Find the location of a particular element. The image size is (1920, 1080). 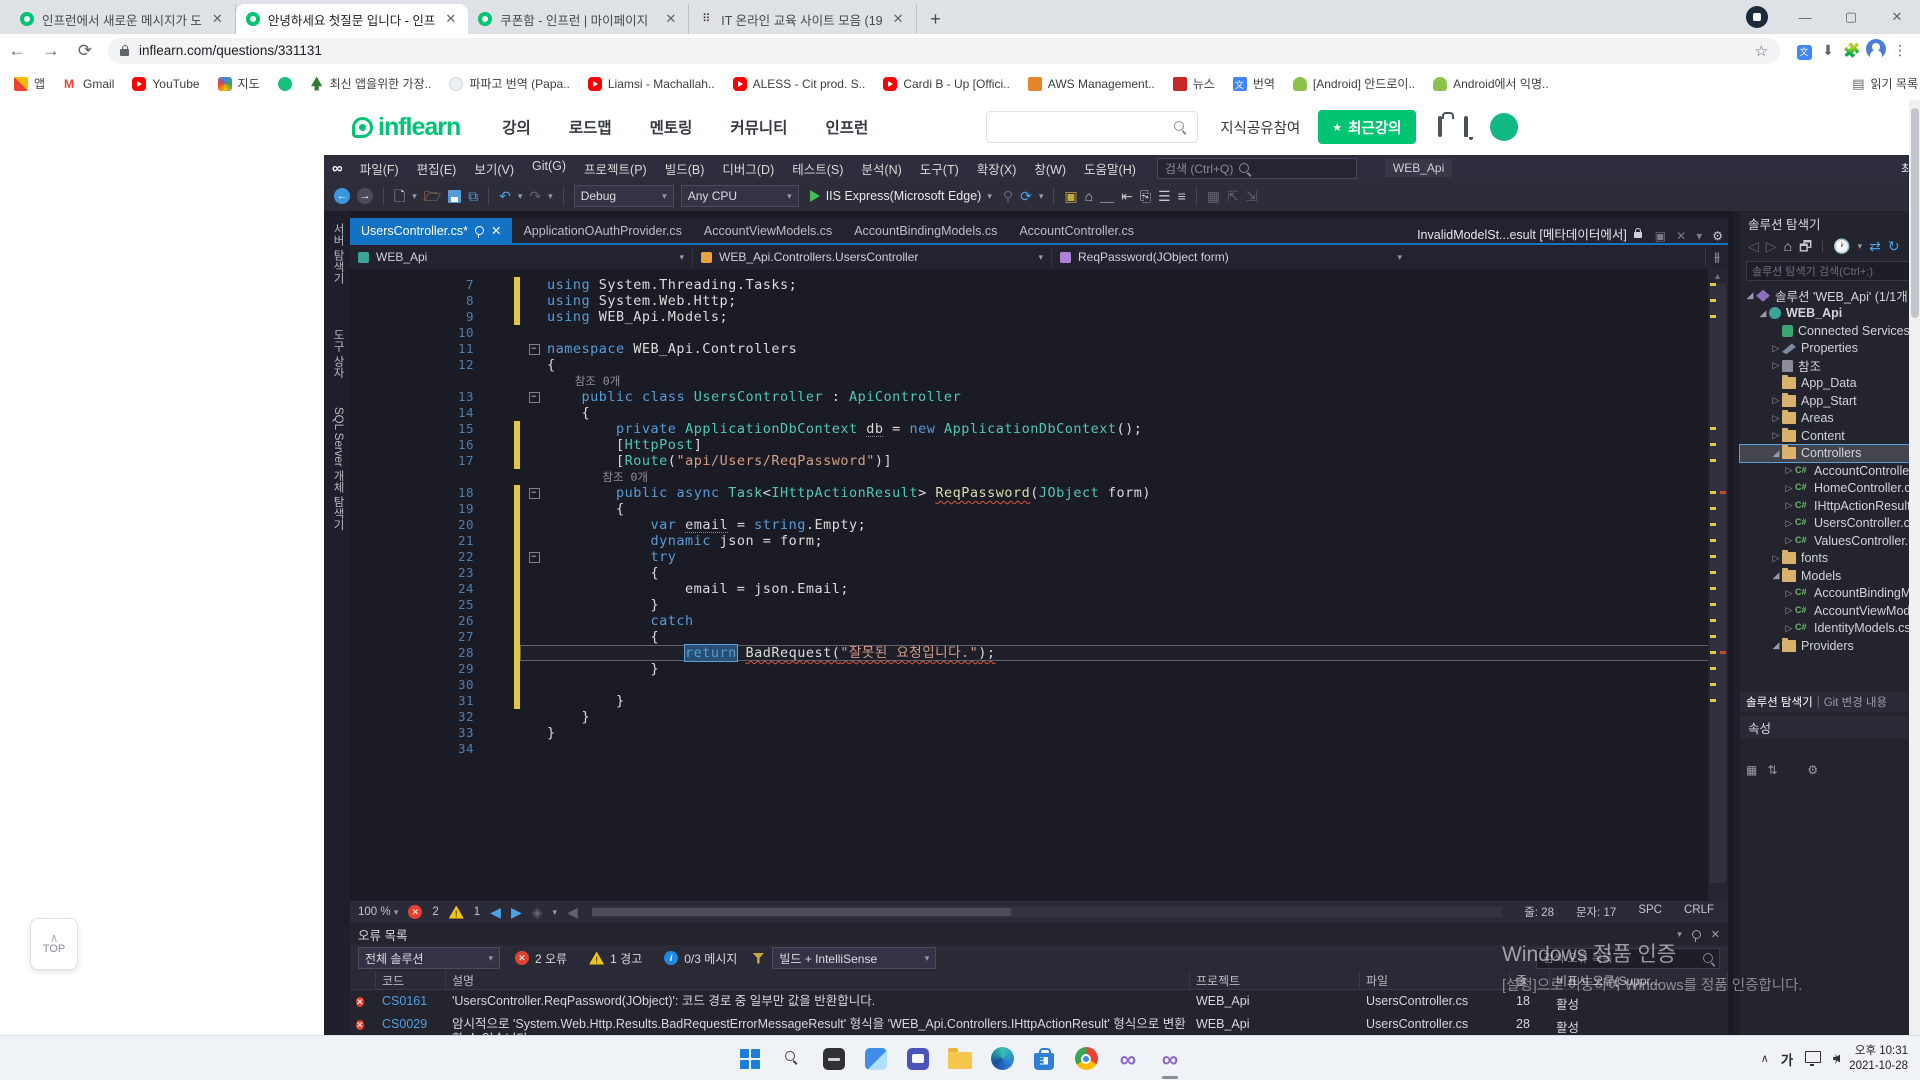

sql-server-object-explorer-tab: SQL Server 개체 탐색기 is located at coordinates (338, 469).